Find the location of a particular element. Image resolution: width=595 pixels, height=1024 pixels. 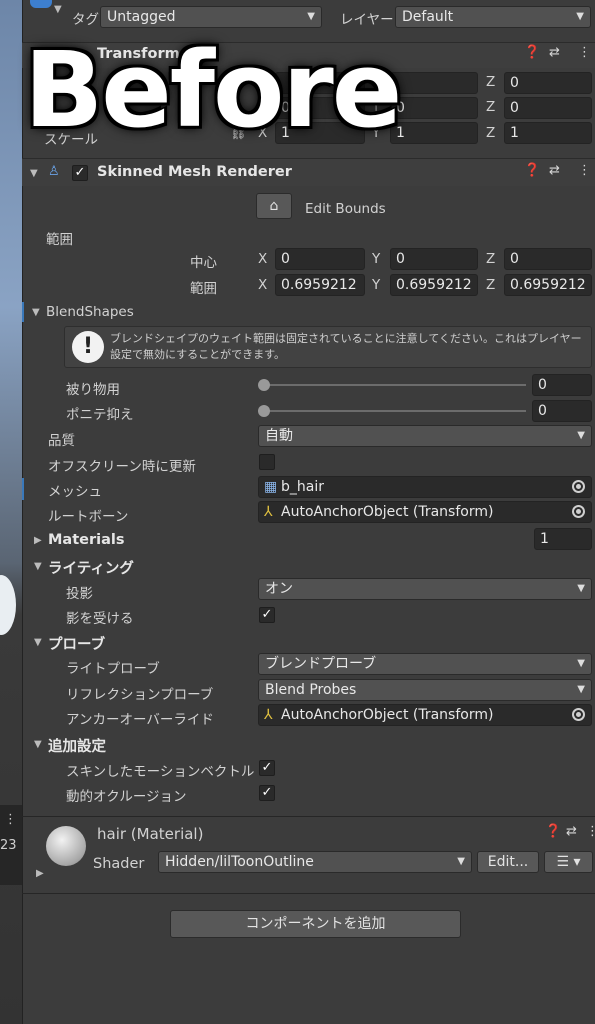

scale-z-field: 1 is located at coordinates (548, 133).